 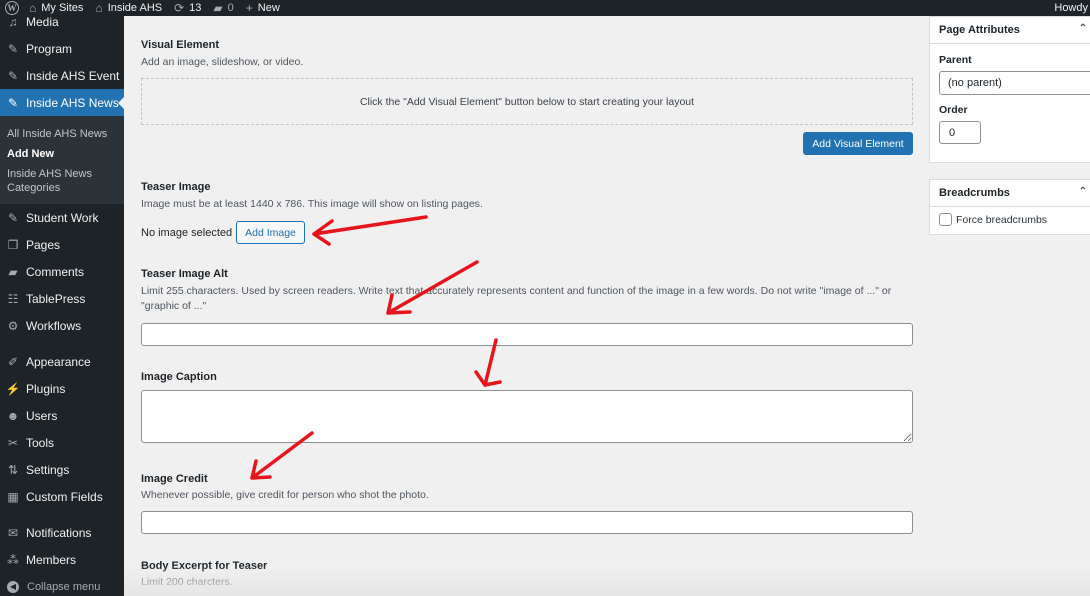 I want to click on breadcrumbs-box: Breadcrumbs ⌃ Force breadcrumbs, so click(x=1009, y=207).